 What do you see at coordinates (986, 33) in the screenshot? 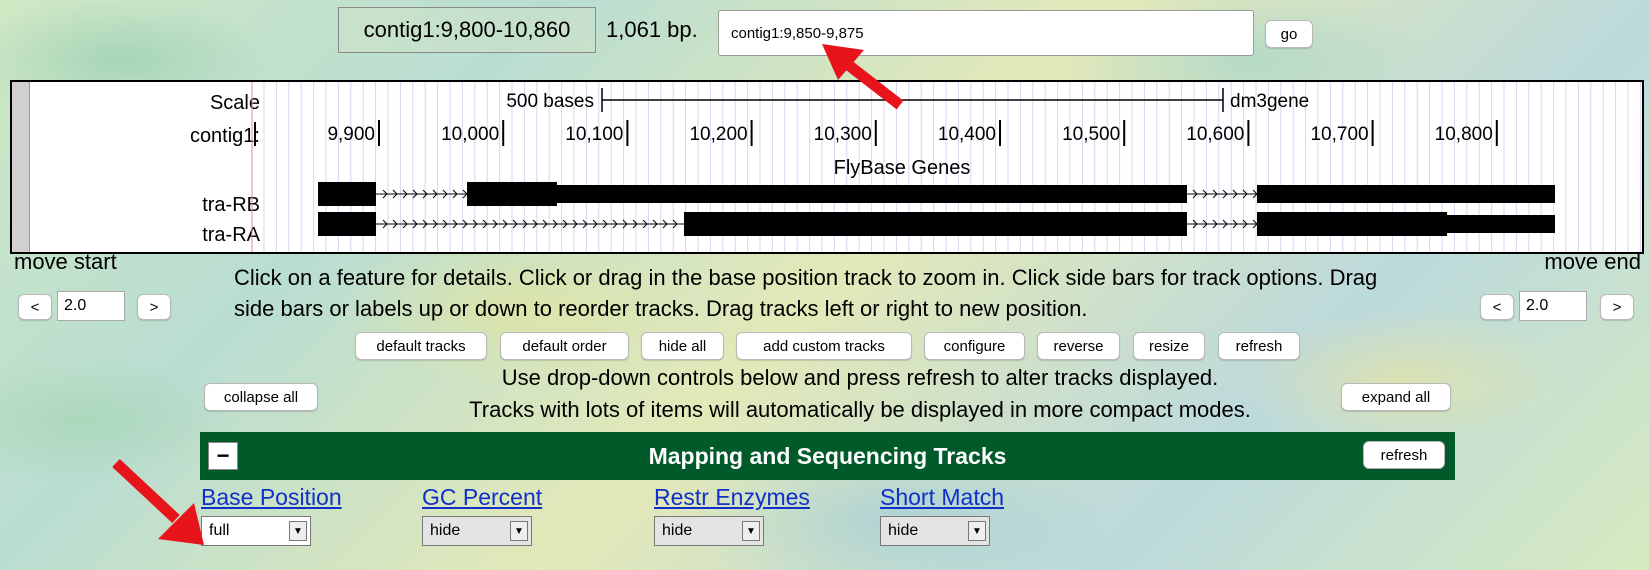
I see `position-search-input` at bounding box center [986, 33].